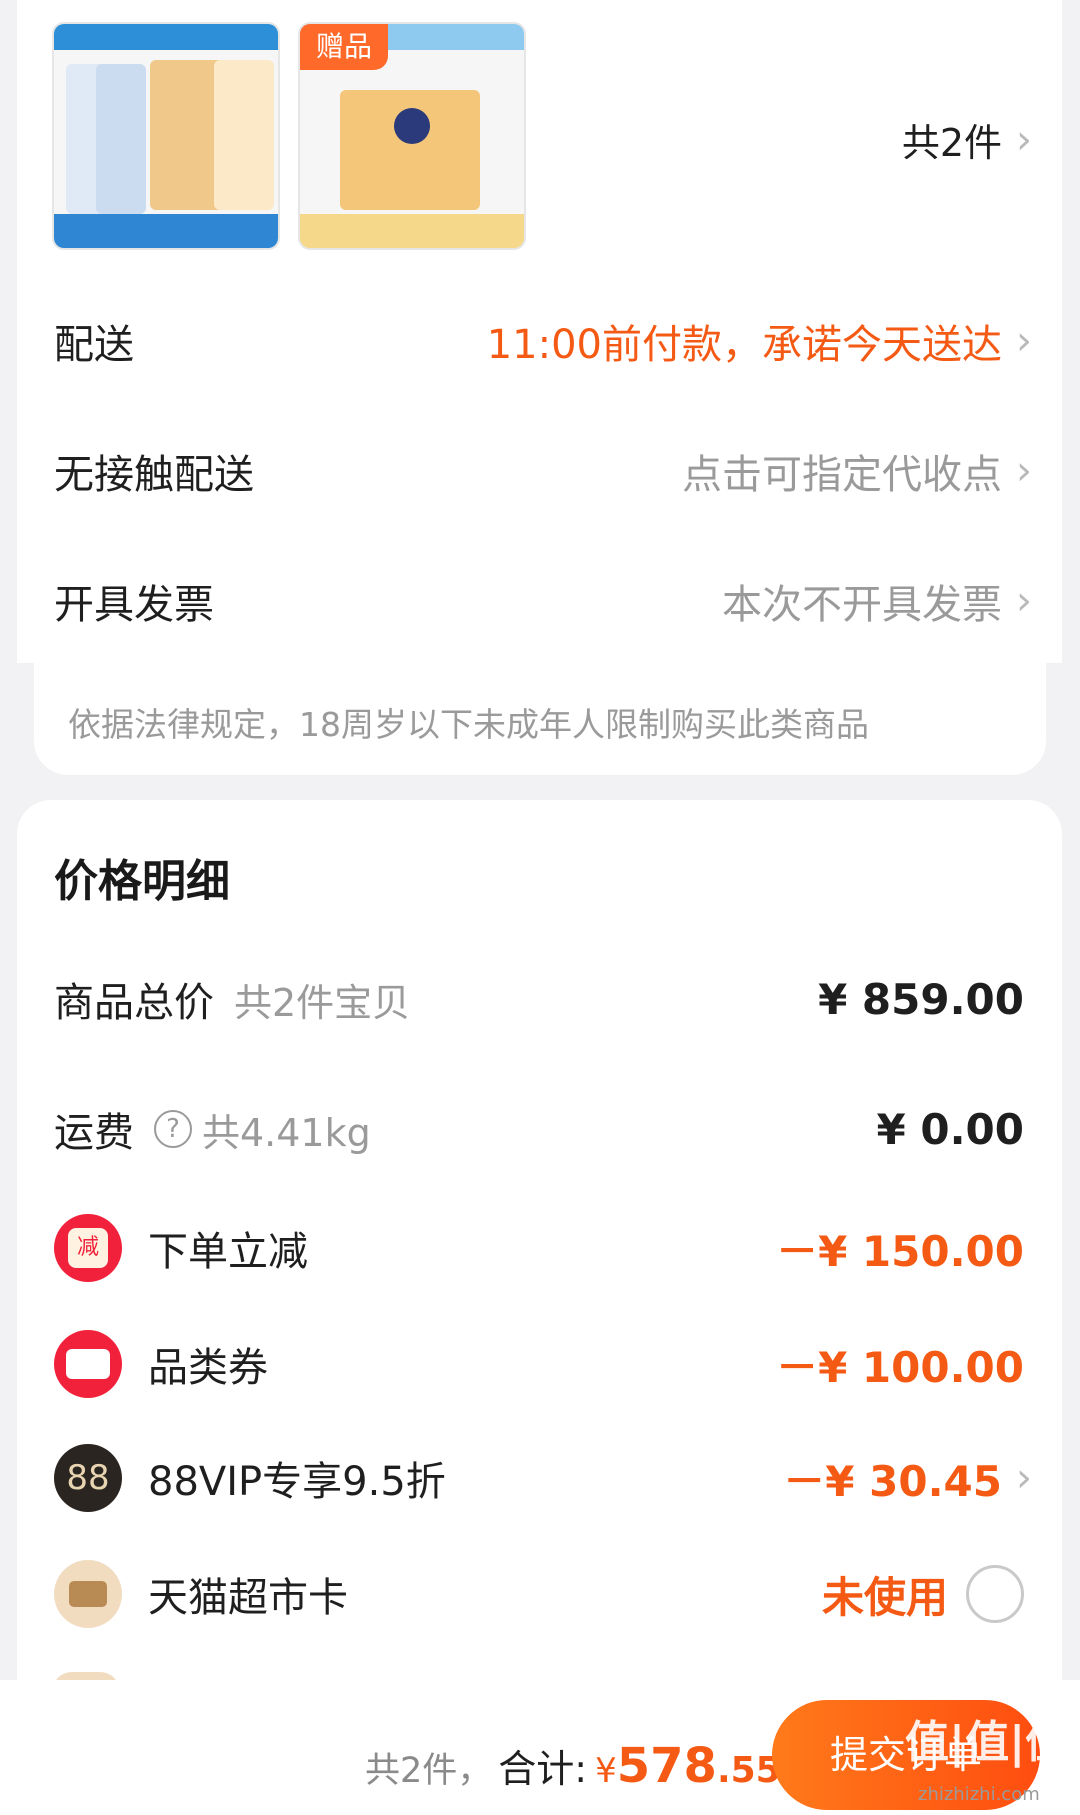 The width and height of the screenshot is (1080, 1815). I want to click on goods-total-row: 商品总价 共2件宝贝 ¥ 859.00, so click(539, 999).